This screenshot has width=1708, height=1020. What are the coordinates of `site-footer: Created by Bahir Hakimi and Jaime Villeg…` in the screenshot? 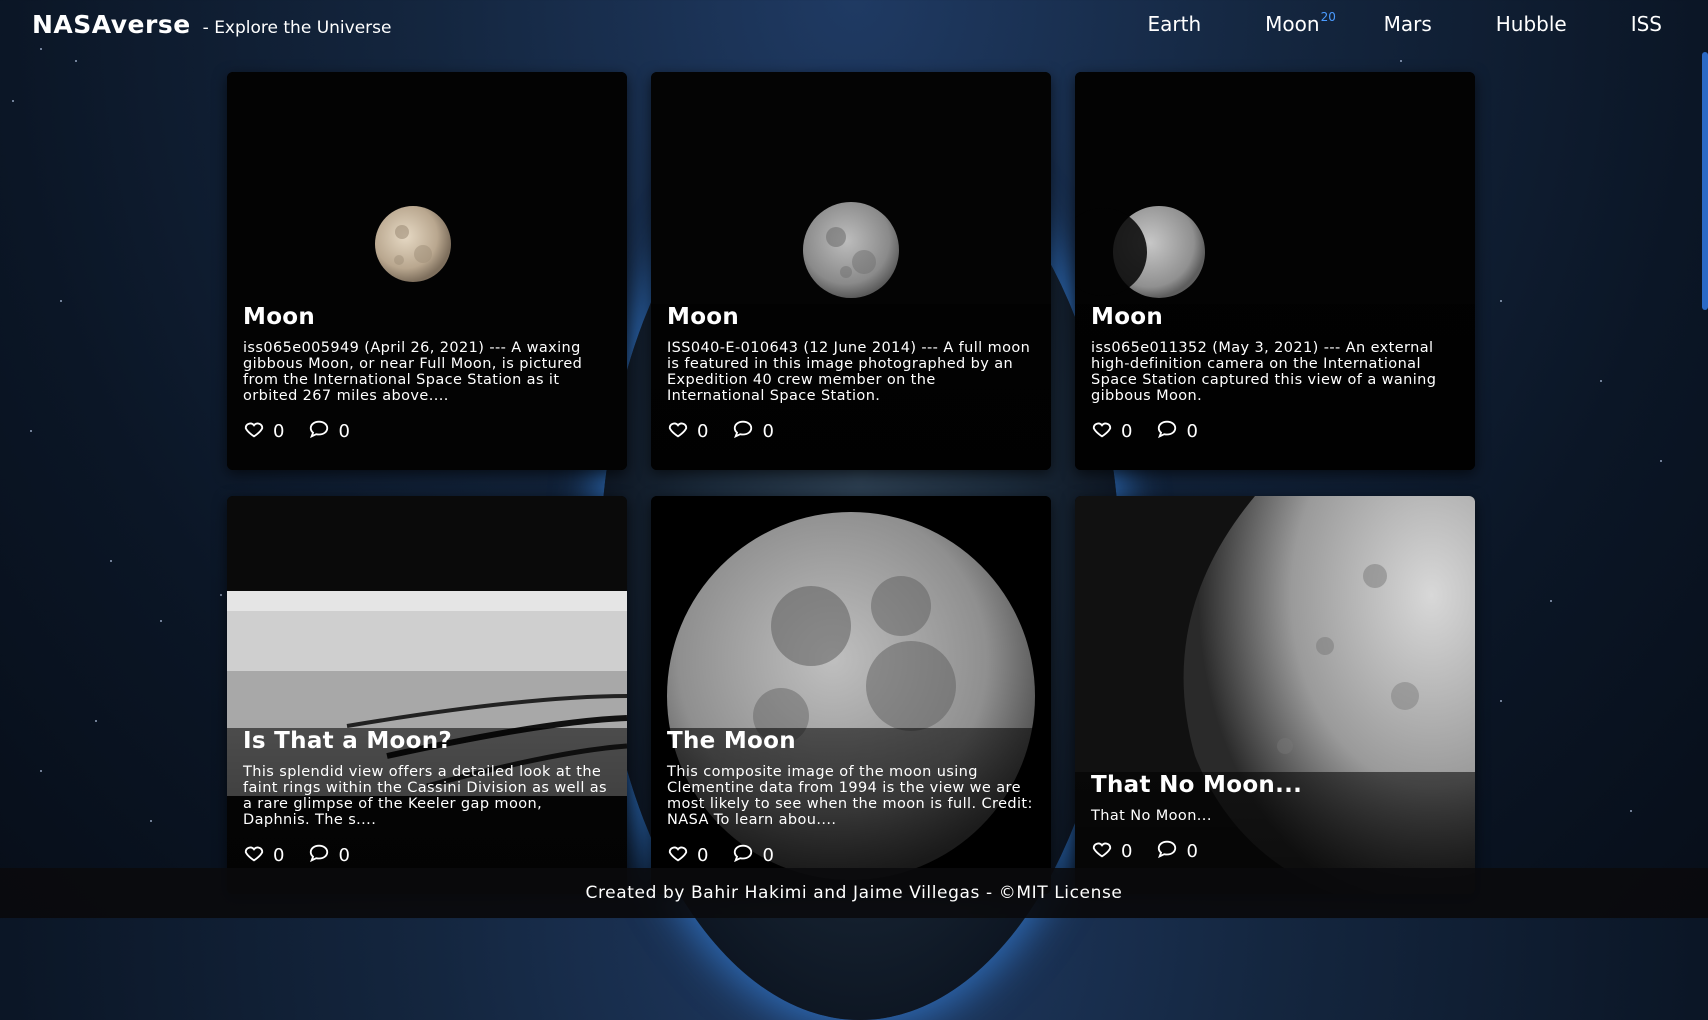 It's located at (854, 893).